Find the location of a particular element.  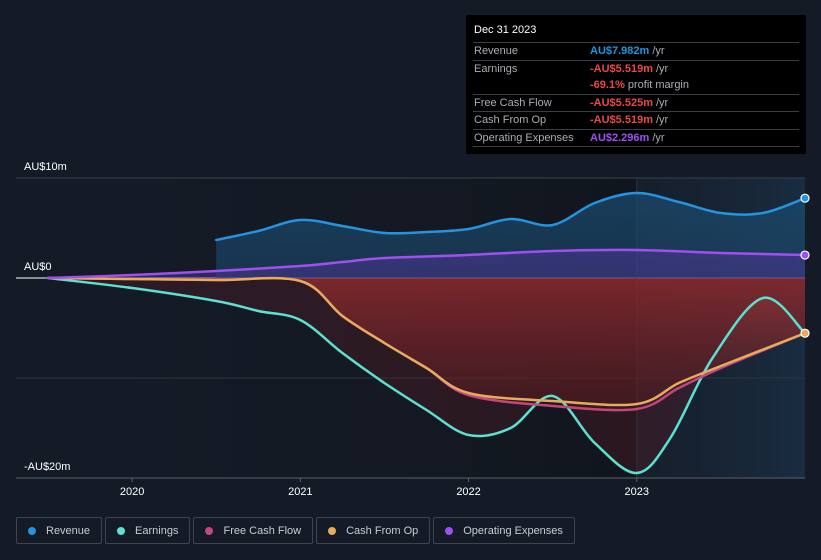

legend-item-operating-expenses: Operating Expenses is located at coordinates (504, 530).